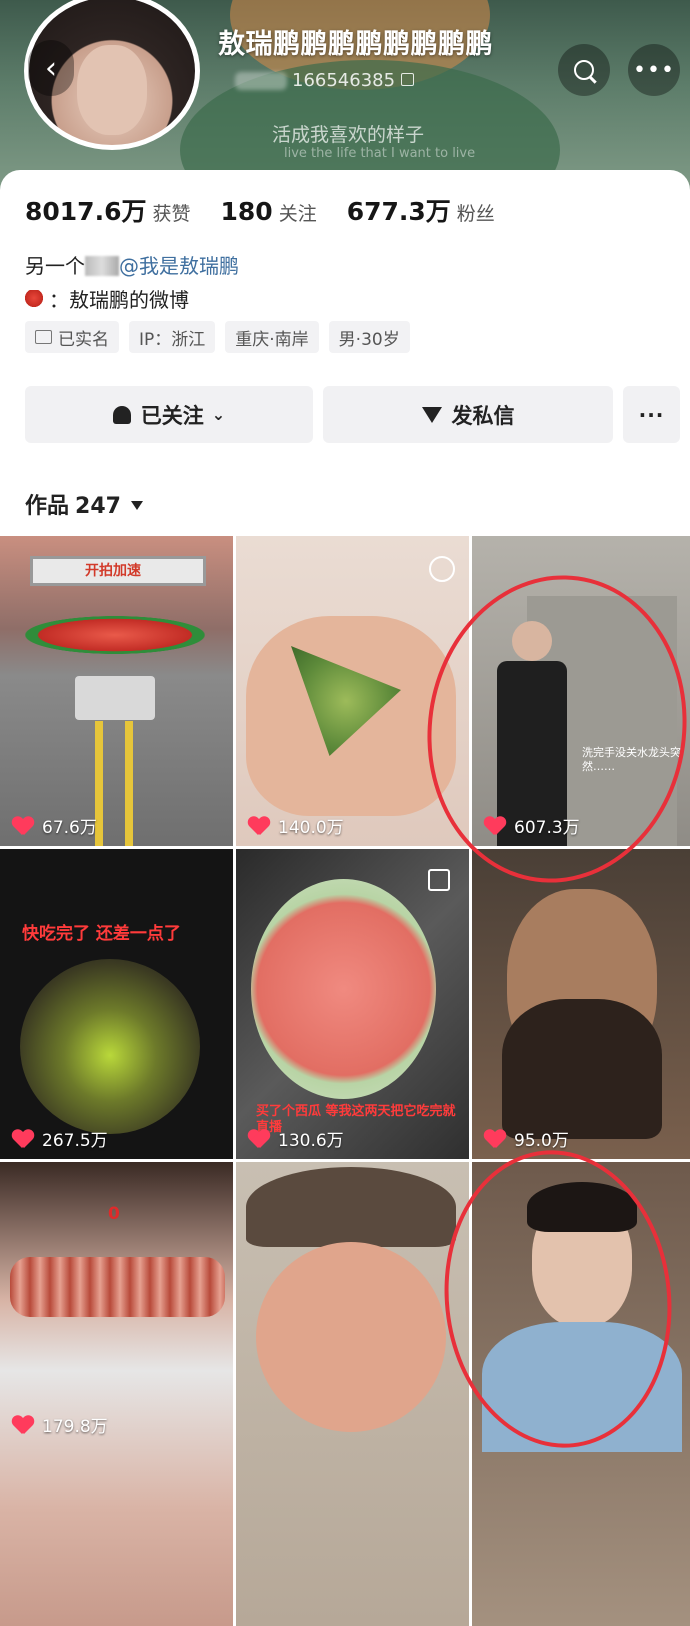  Describe the element at coordinates (351, 1337) in the screenshot. I see `face-shape` at that location.